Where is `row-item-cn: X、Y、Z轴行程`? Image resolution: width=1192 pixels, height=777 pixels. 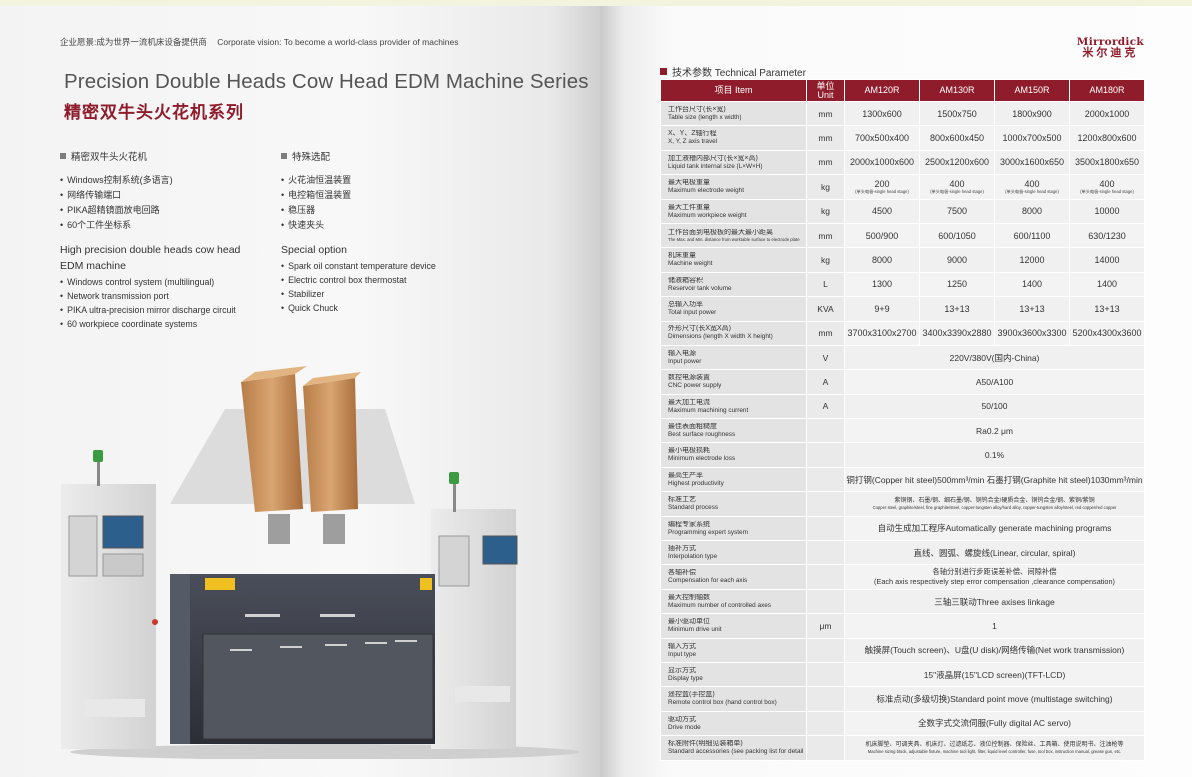
row-item-cn: X、Y、Z轴行程 is located at coordinates (692, 134).